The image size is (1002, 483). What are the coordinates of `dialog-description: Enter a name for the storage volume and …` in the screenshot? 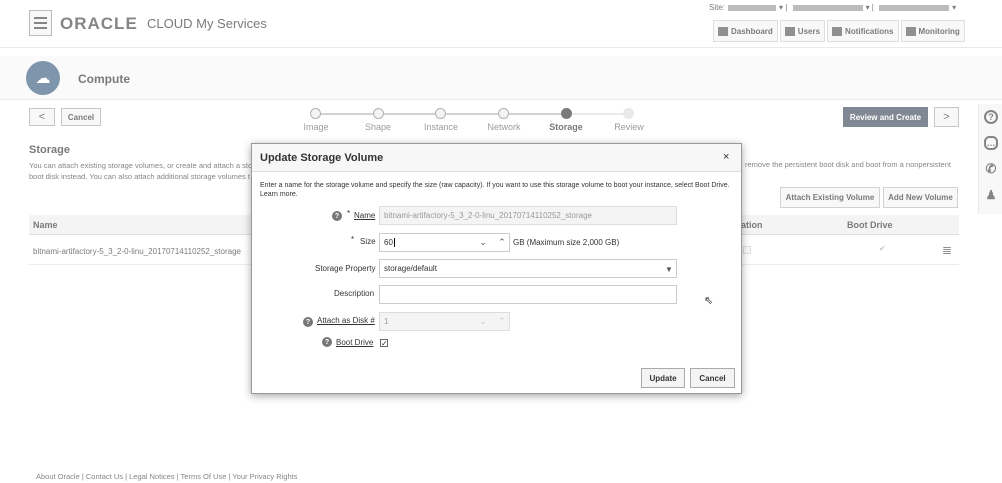 It's located at (495, 190).